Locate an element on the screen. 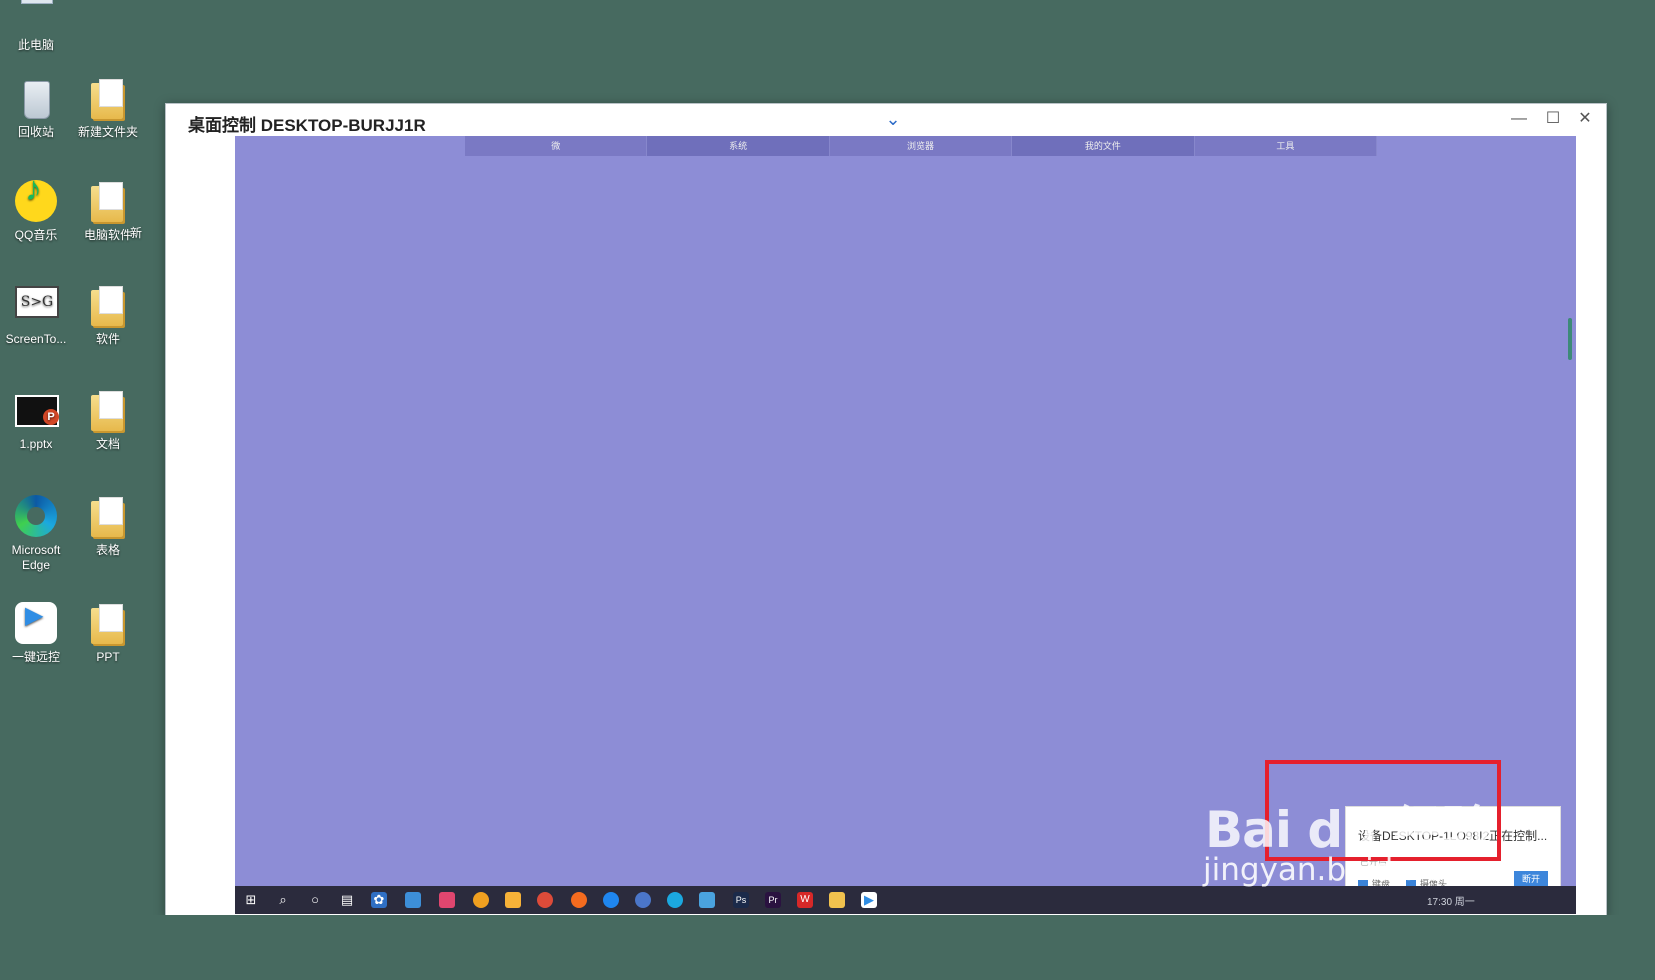 The width and height of the screenshot is (1655, 980). desktop-icon-new-folder: 新建文件夹 is located at coordinates (108, 107).